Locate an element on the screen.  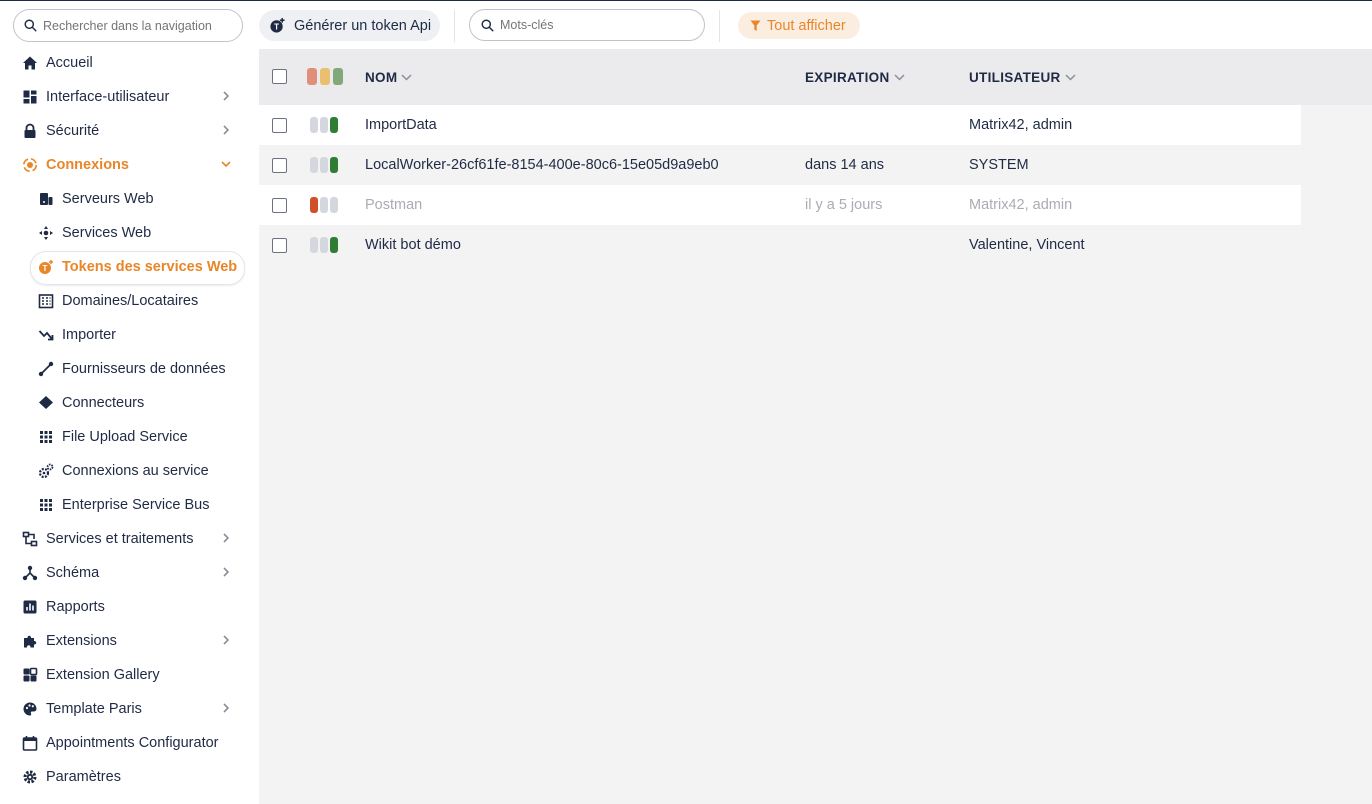
sidebar-item-appointments-configurator: Appointments Configurator is located at coordinates (129, 743).